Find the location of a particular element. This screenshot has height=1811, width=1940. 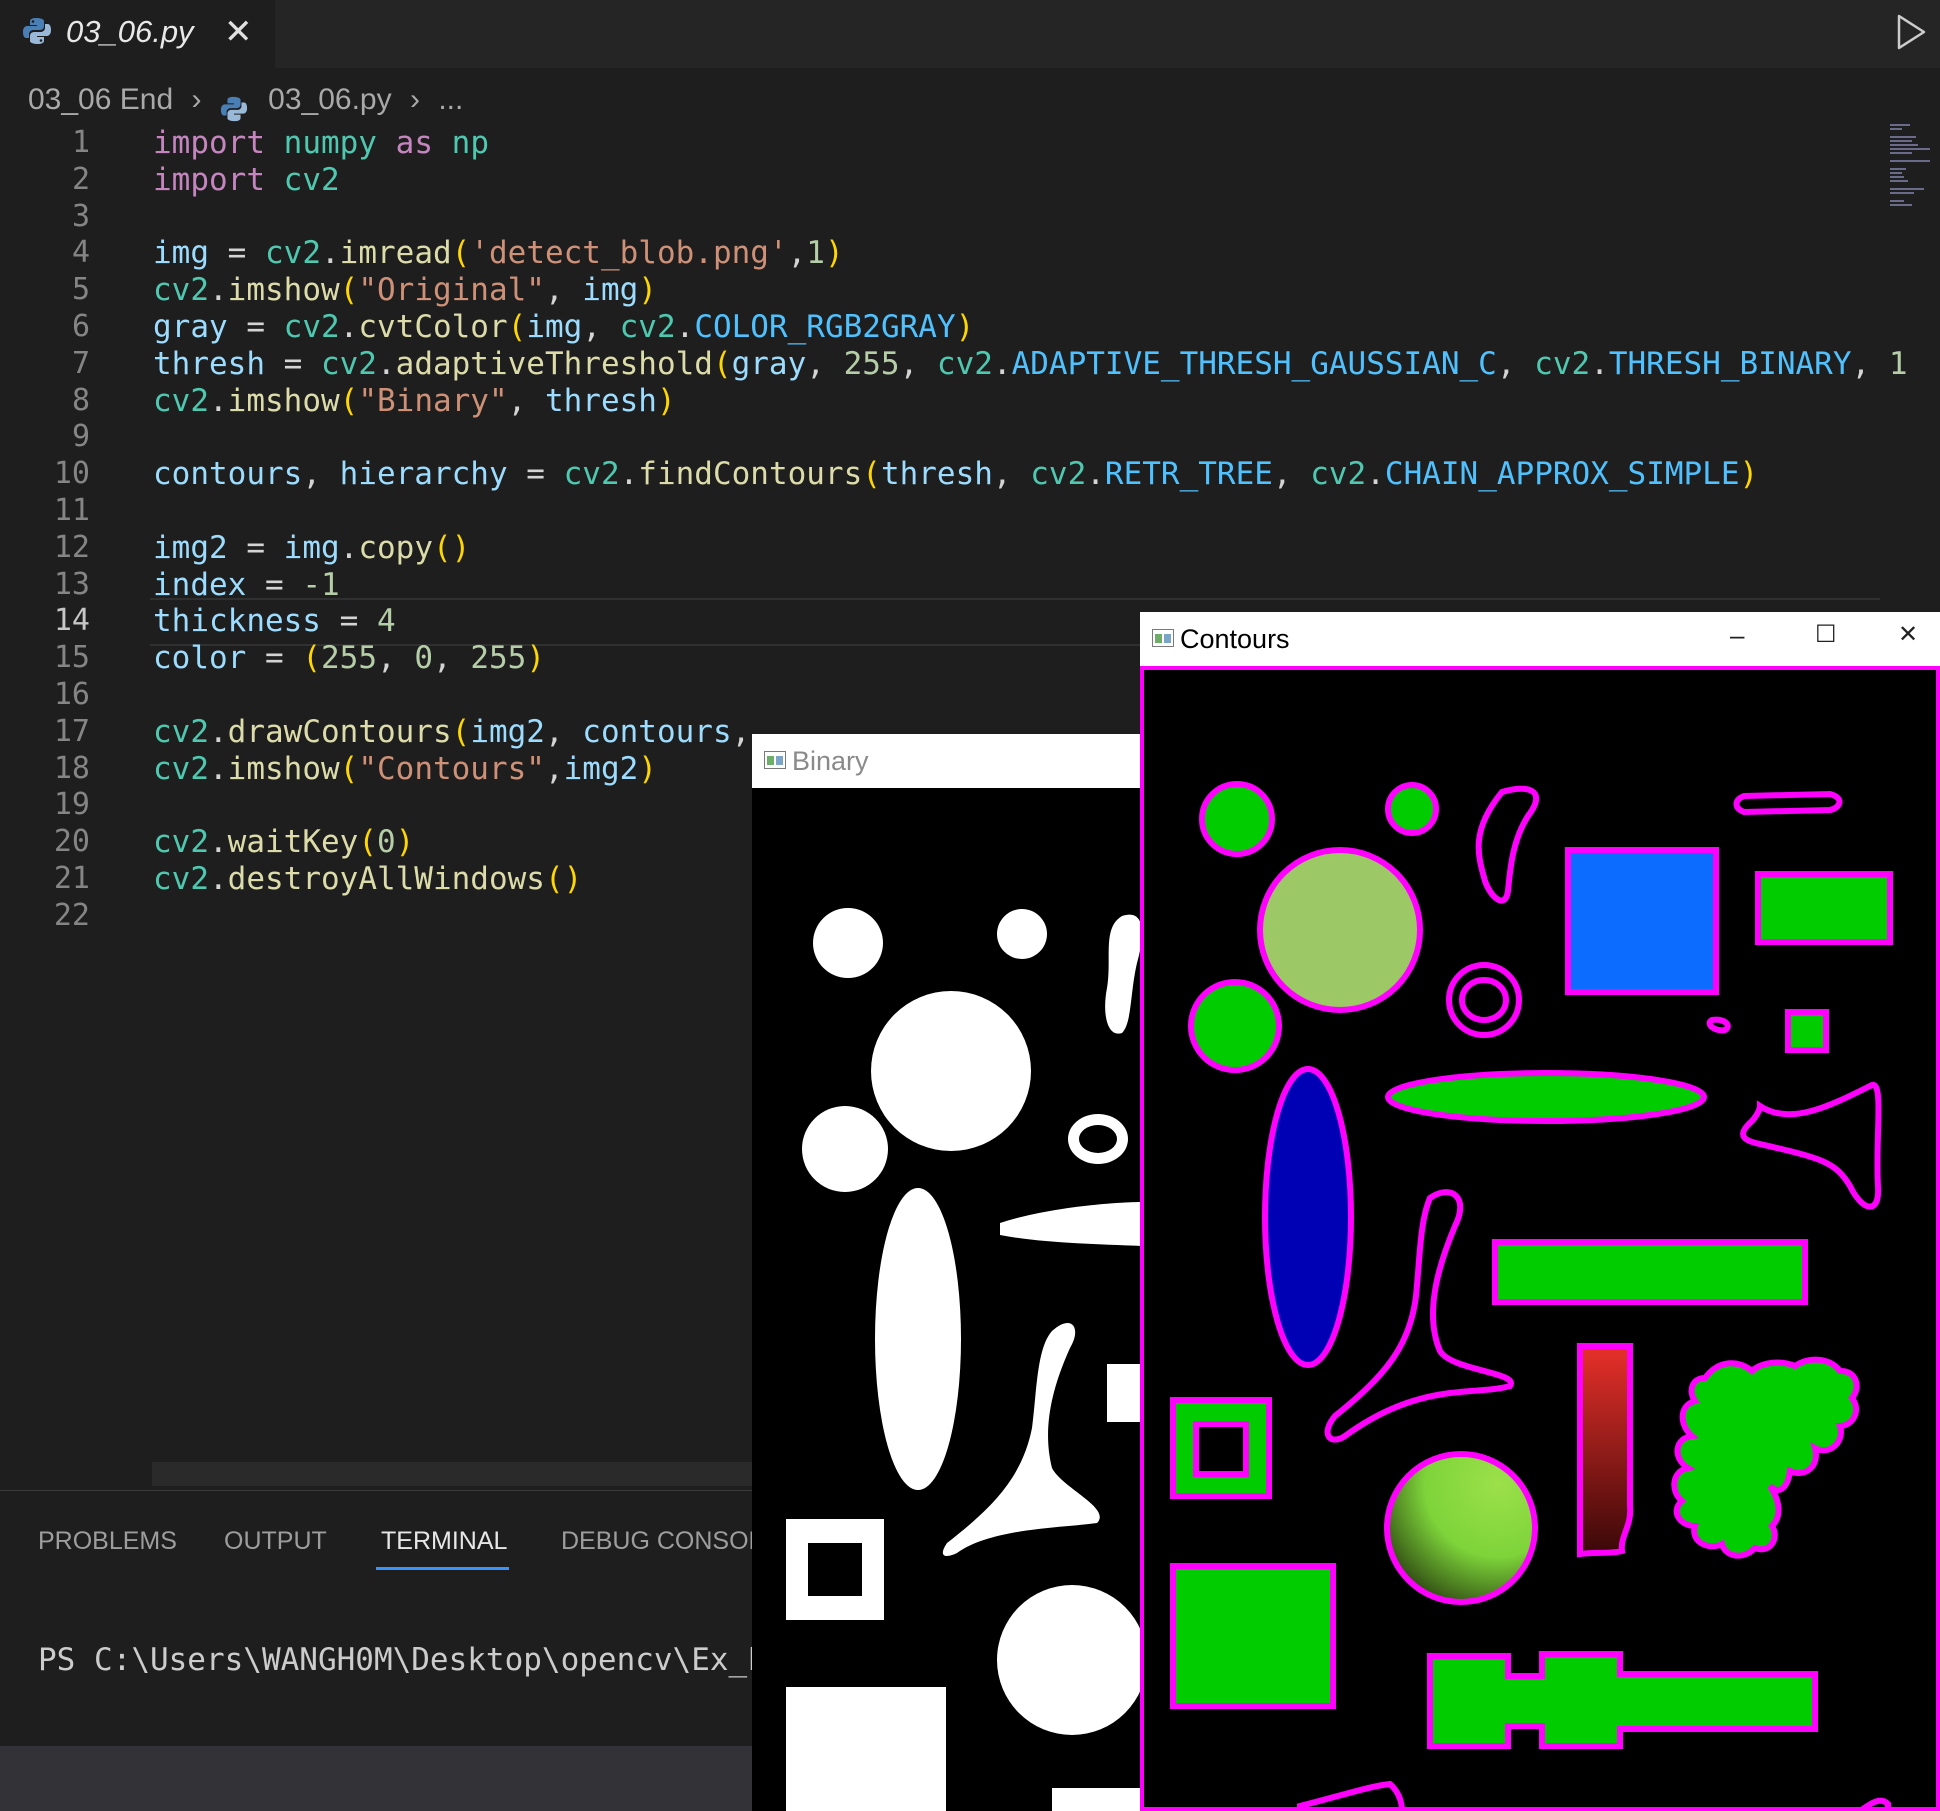

run-icon is located at coordinates (1911, 32).